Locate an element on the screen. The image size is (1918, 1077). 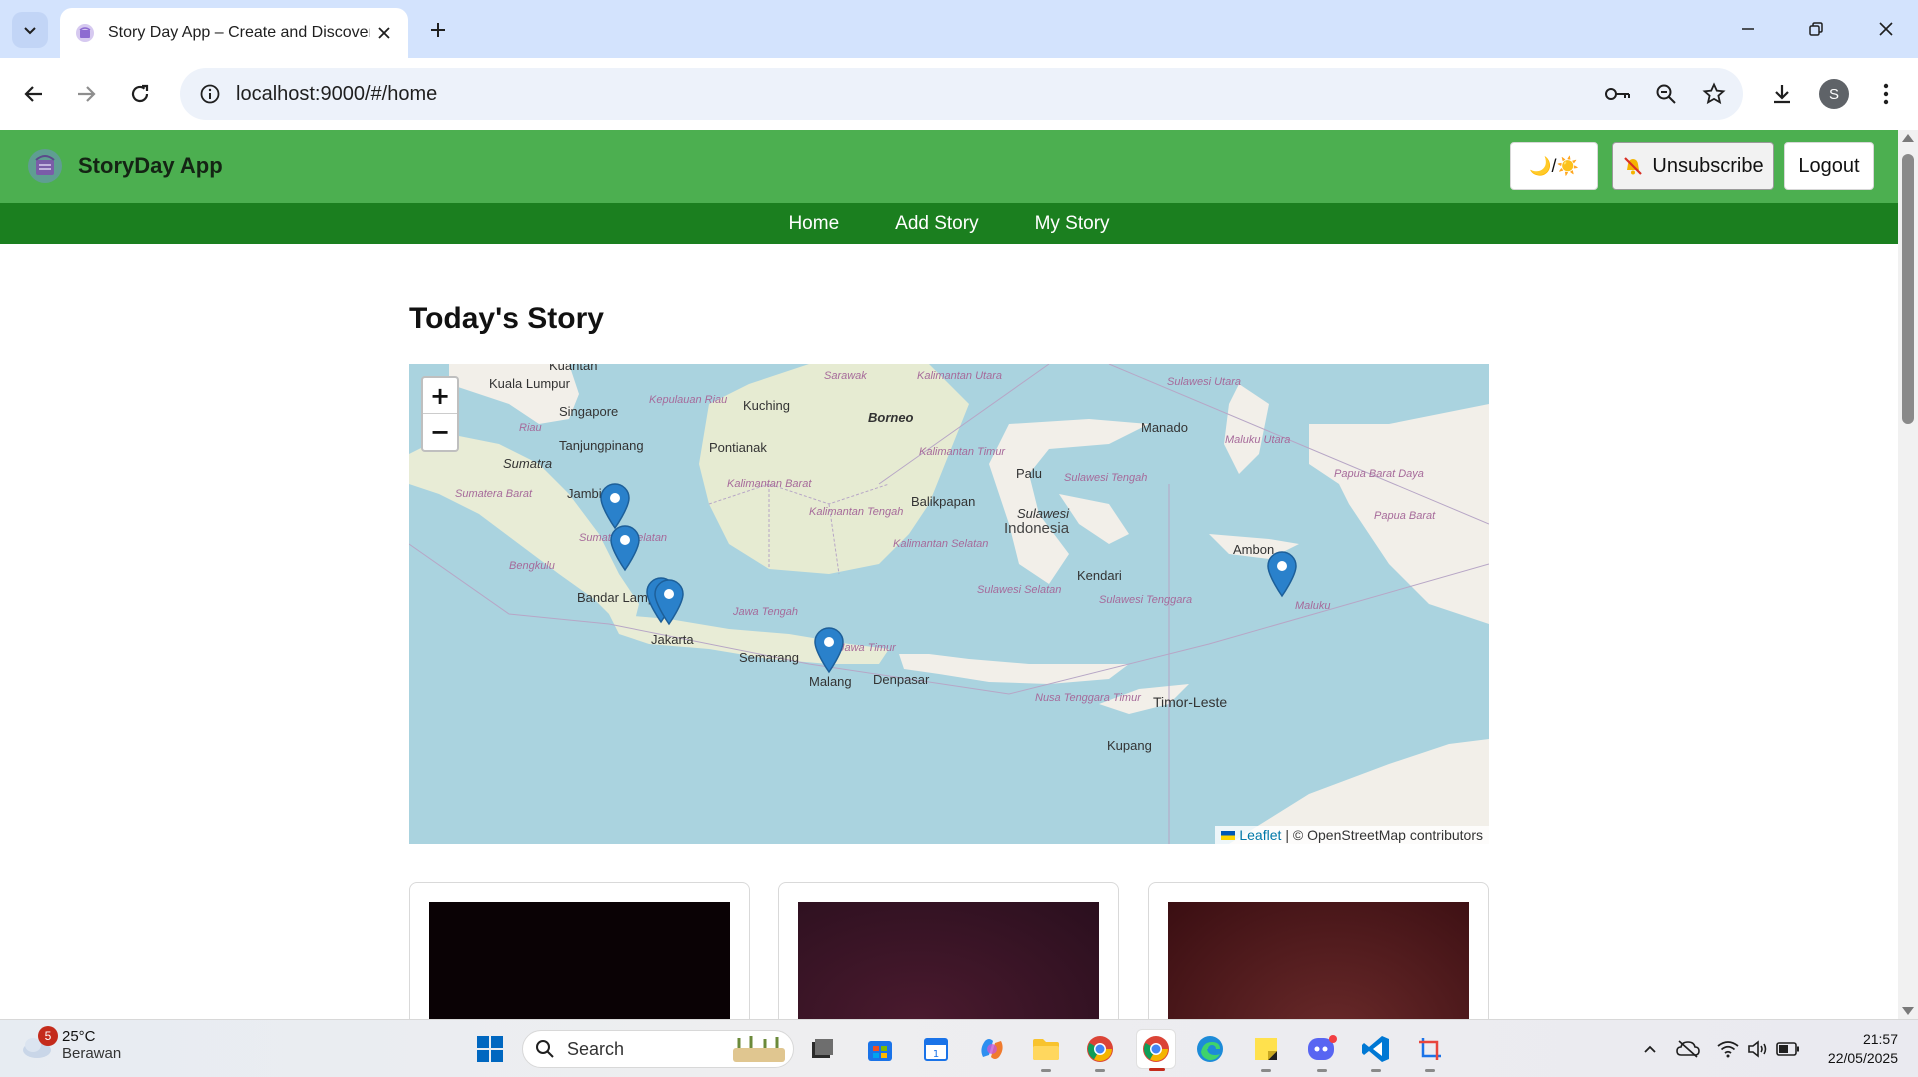
map-label-tanjungpinang: Tanjungpinang is located at coordinates (601, 445).